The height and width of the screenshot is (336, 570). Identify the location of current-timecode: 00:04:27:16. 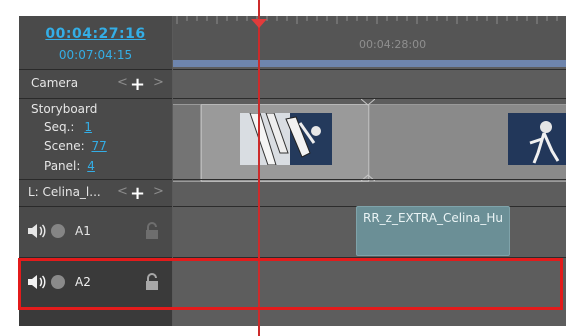
(95, 34).